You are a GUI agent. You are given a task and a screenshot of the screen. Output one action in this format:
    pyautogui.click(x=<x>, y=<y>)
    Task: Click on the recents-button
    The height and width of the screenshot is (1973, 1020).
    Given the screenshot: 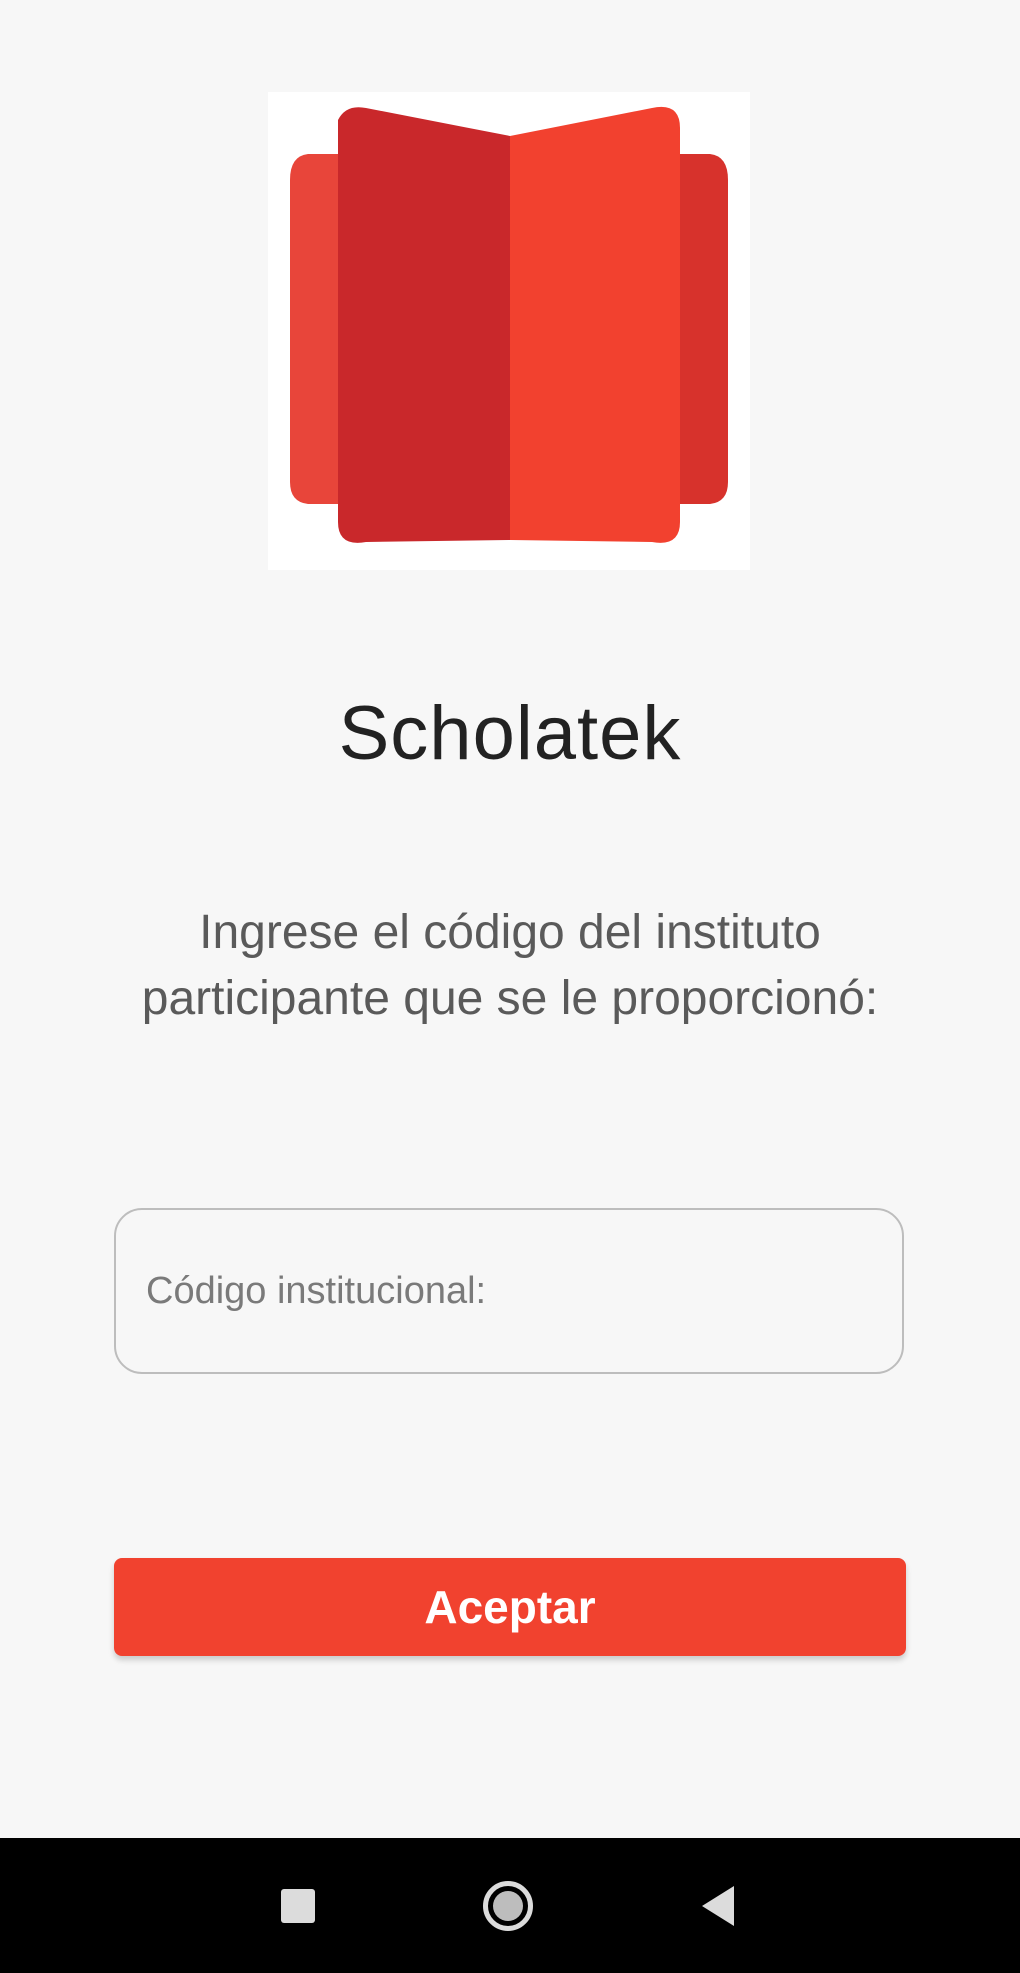 What is the action you would take?
    pyautogui.click(x=298, y=1905)
    